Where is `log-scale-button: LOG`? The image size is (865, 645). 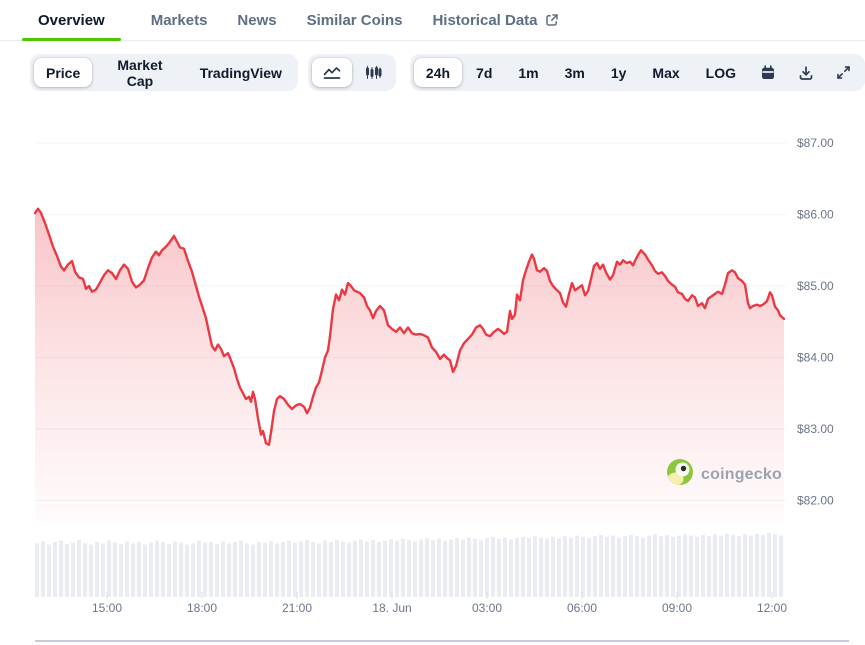
log-scale-button: LOG is located at coordinates (721, 72).